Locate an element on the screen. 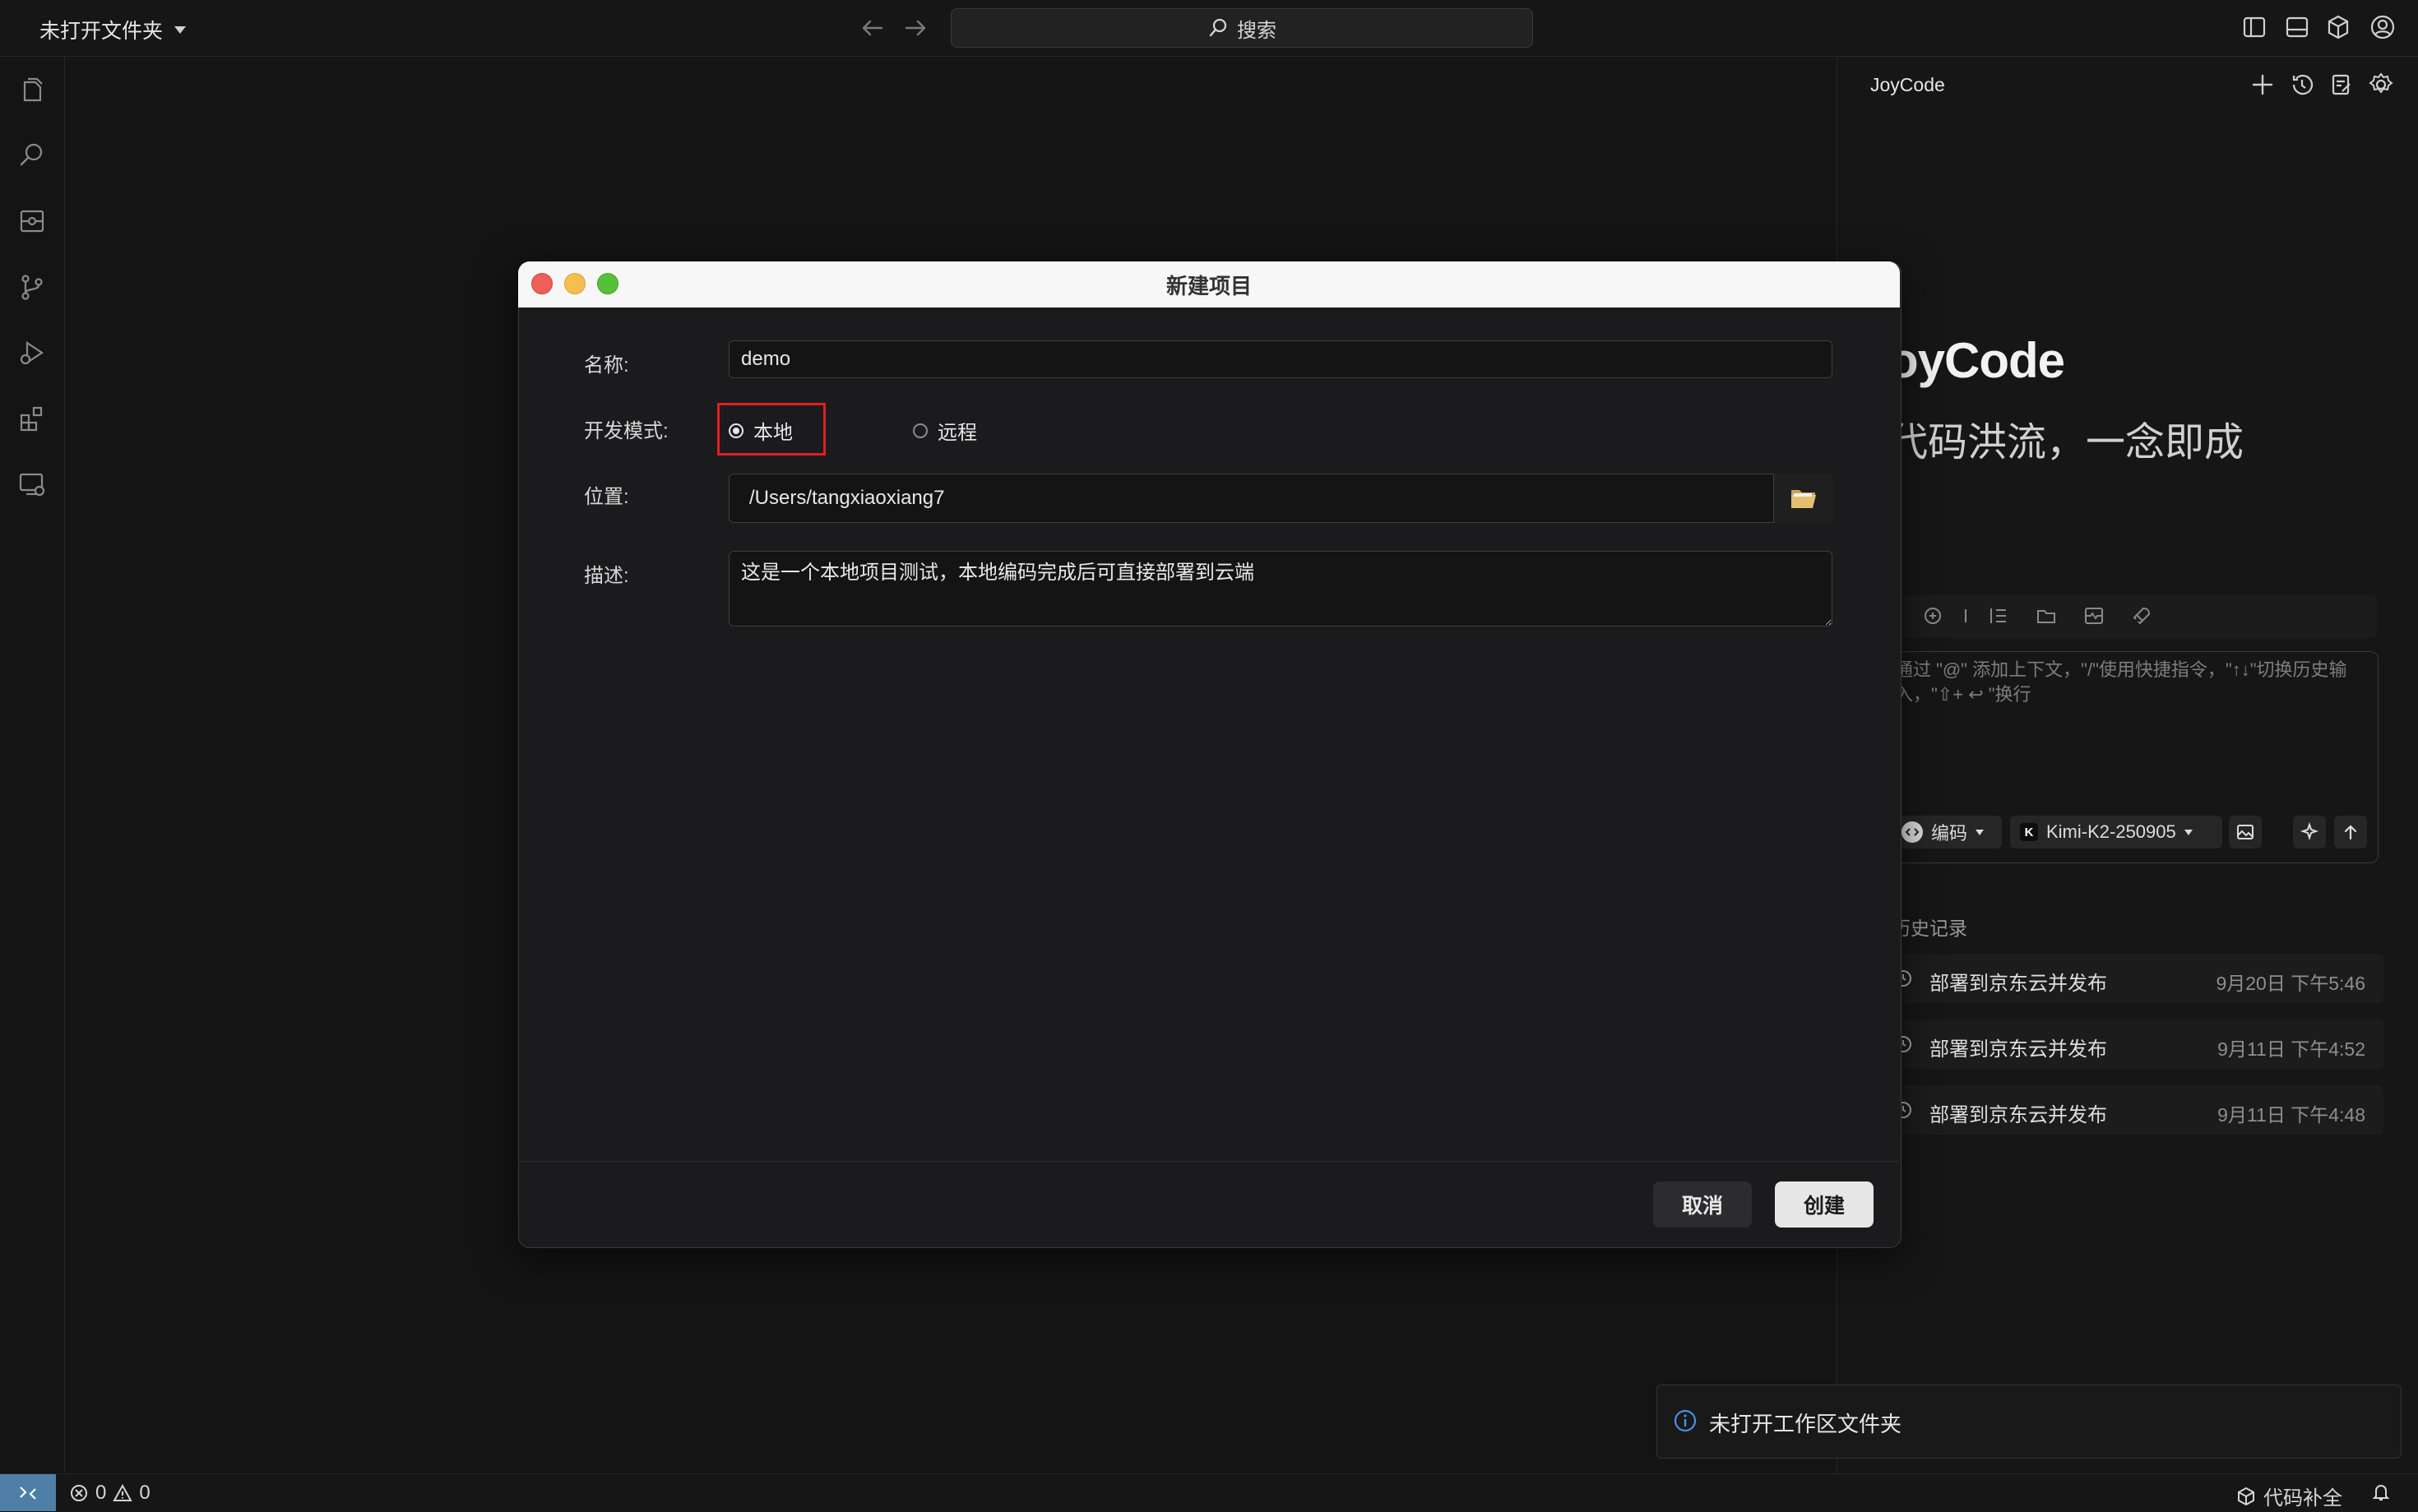  edit-note-icon is located at coordinates (2341, 85).